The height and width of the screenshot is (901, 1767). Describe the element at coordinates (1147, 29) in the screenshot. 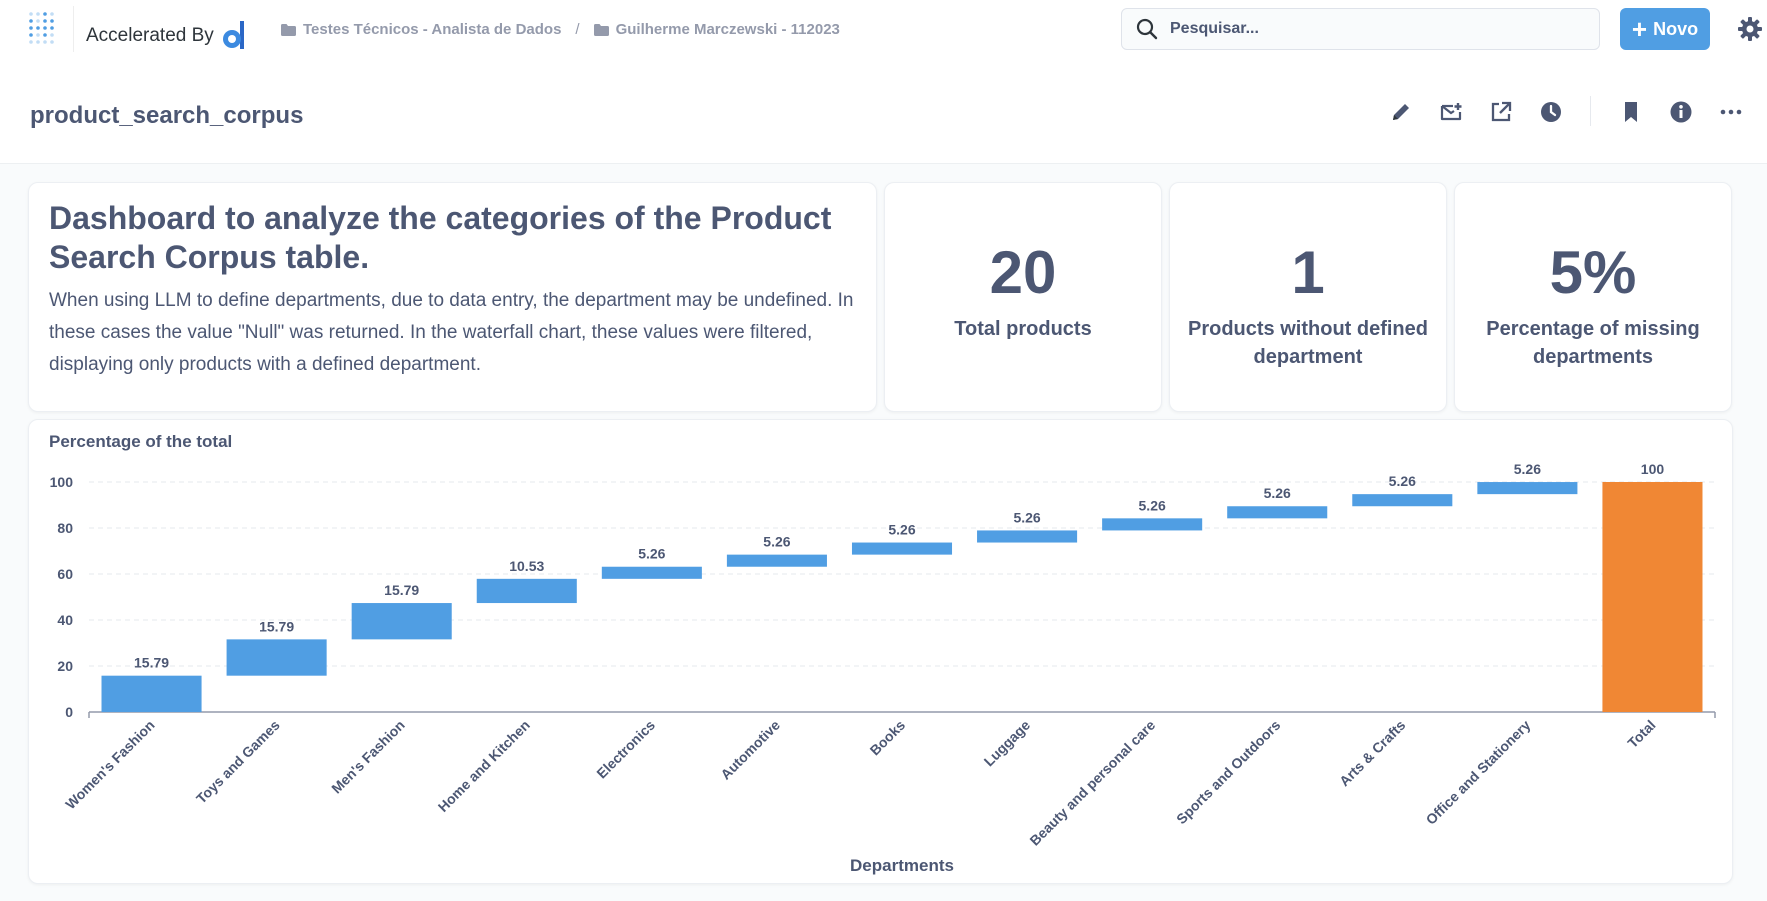

I see `search-icon` at that location.